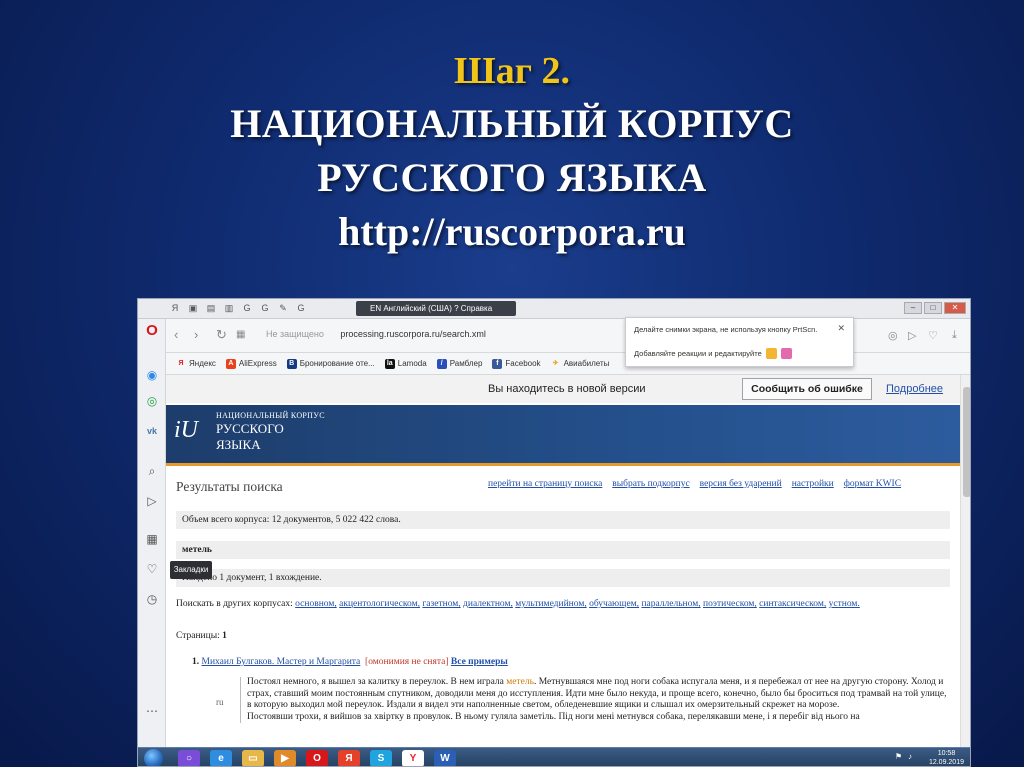 The image size is (1024, 767). What do you see at coordinates (221, 758) in the screenshot?
I see `ie-icon: e` at bounding box center [221, 758].